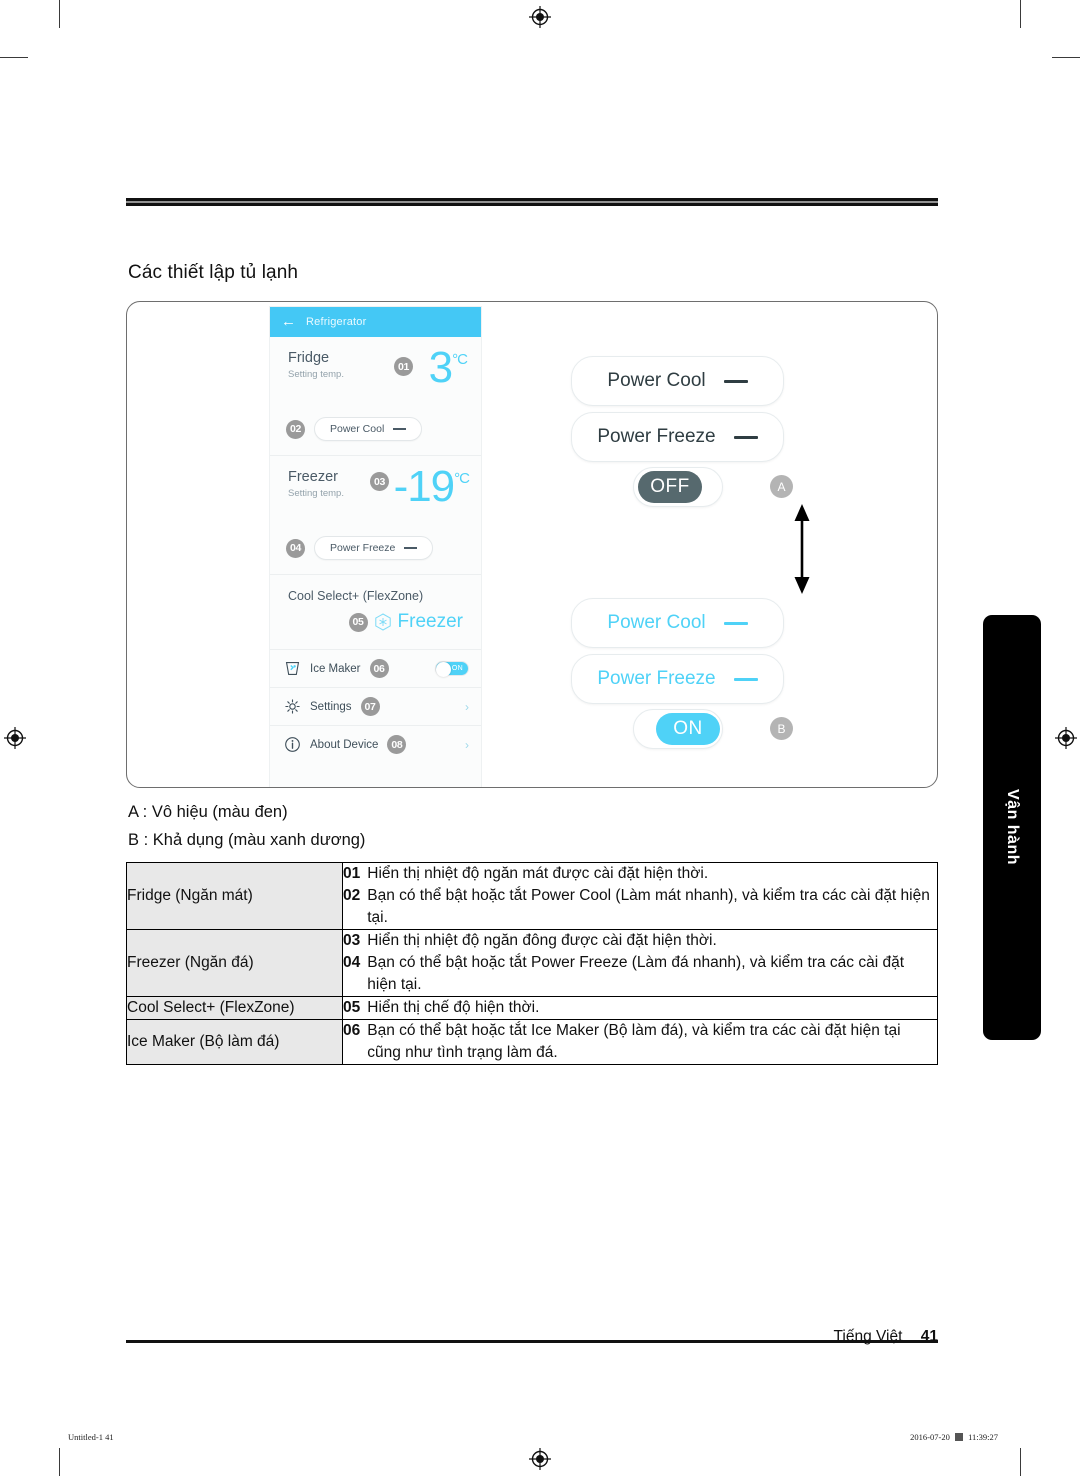 Image resolution: width=1080 pixels, height=1476 pixels. I want to click on callout-power-cool-enabled: Power Cool, so click(677, 623).